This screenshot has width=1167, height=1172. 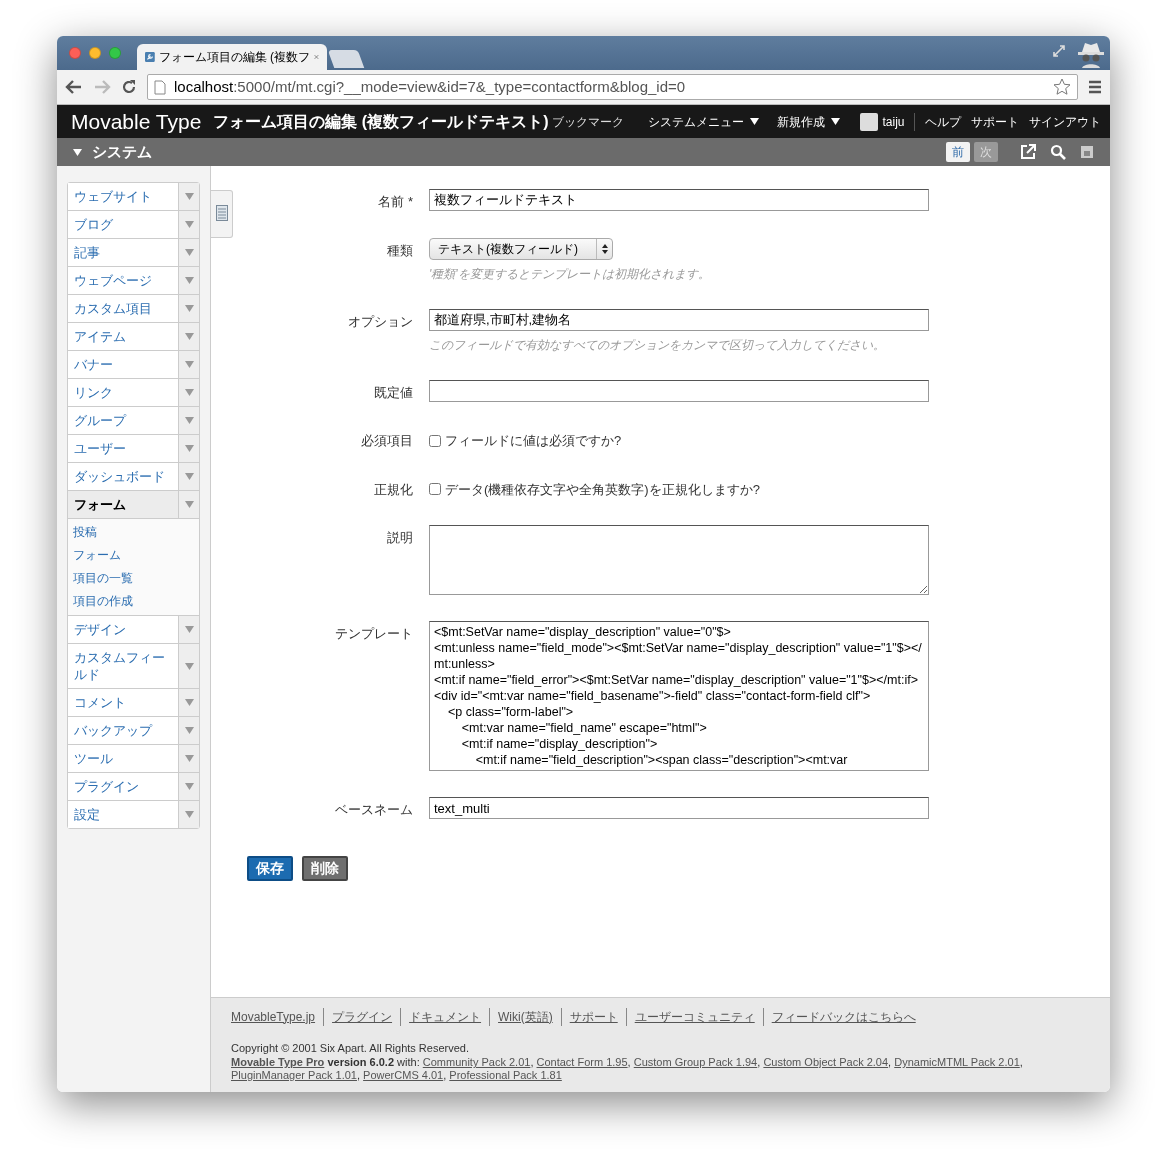 I want to click on nav-menu: 新規作成, so click(x=809, y=121).